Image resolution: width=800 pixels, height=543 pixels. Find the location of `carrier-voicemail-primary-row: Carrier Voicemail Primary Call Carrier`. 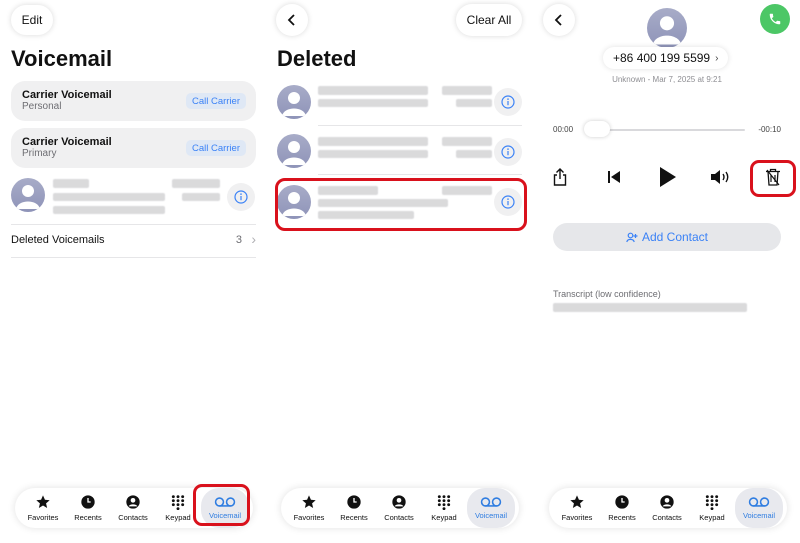

carrier-voicemail-primary-row: Carrier Voicemail Primary Call Carrier is located at coordinates (133, 148).